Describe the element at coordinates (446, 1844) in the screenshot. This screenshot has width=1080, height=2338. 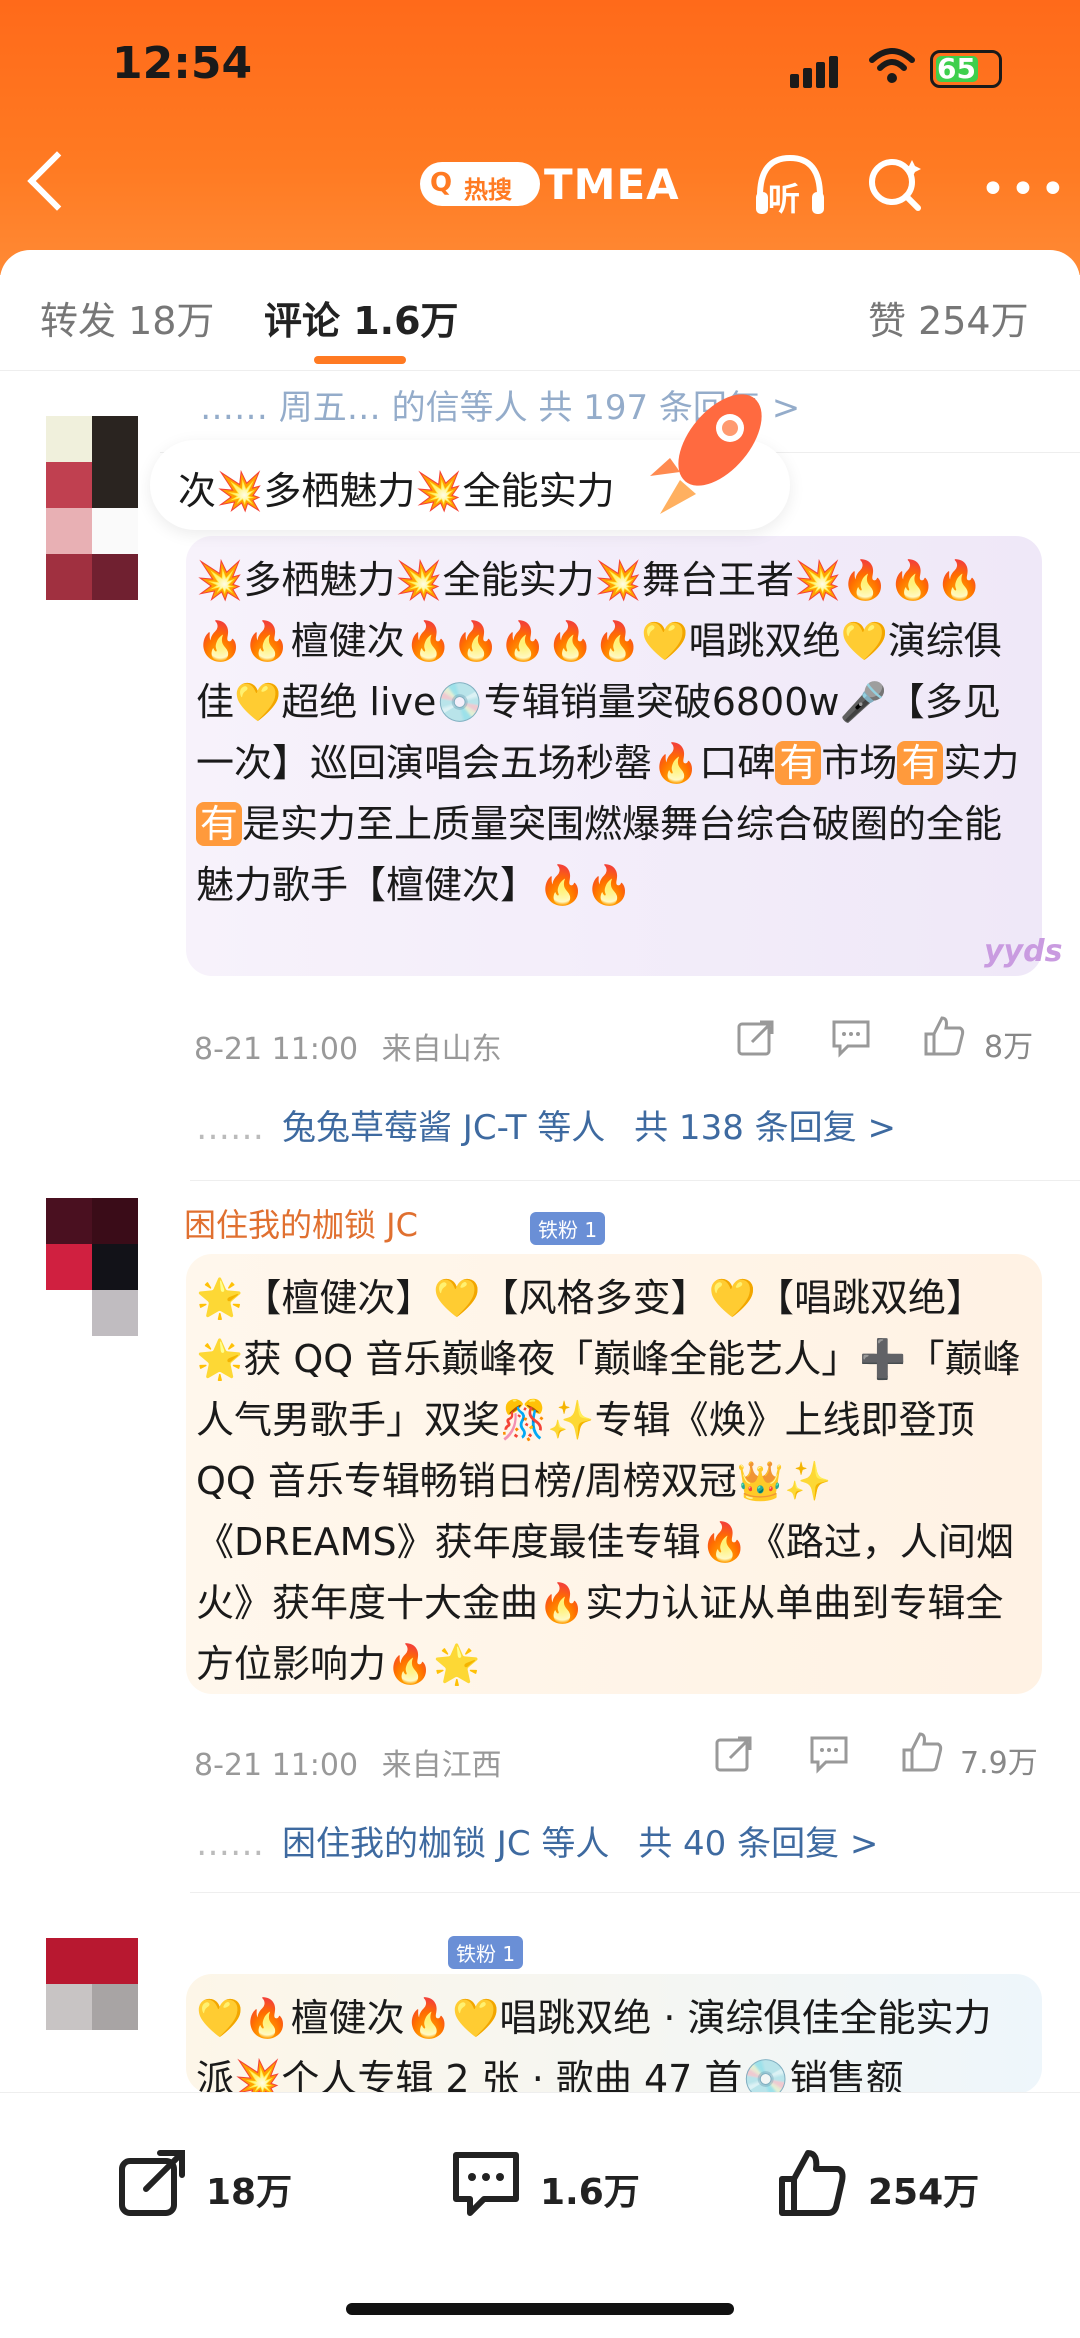
I see `replies-users: 困住我的枷锁 JC 等人` at that location.